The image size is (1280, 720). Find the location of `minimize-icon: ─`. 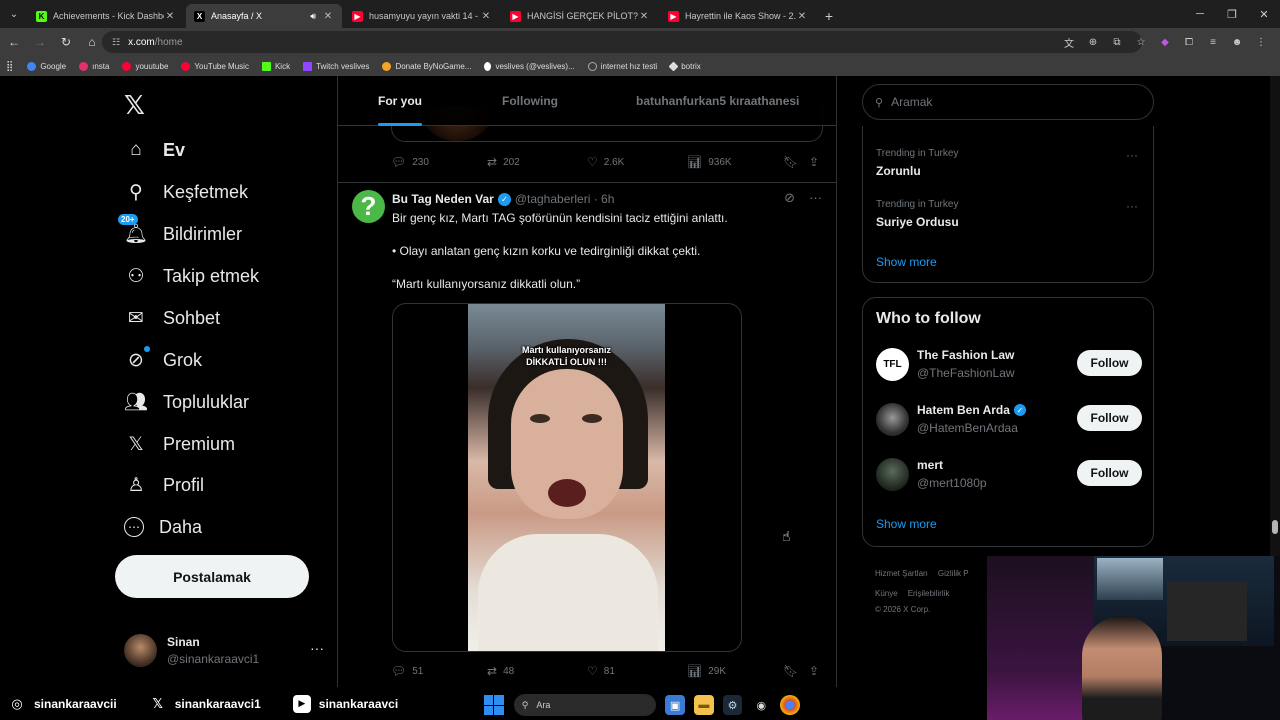

minimize-icon: ─ is located at coordinates (1200, 14).